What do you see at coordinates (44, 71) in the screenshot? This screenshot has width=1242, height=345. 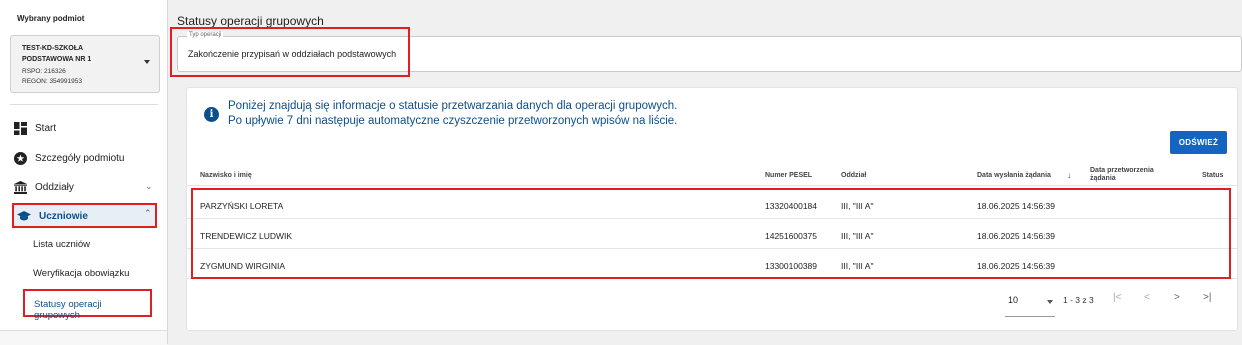 I see `entity-rspo: RSPO: 216326` at bounding box center [44, 71].